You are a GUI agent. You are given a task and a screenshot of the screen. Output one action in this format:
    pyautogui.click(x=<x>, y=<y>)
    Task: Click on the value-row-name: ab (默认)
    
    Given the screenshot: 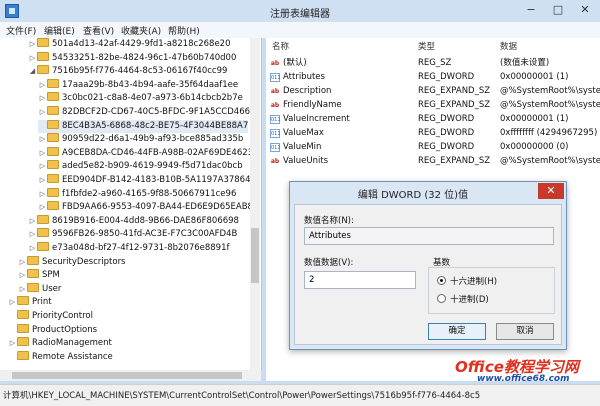 What is the action you would take?
    pyautogui.click(x=288, y=63)
    